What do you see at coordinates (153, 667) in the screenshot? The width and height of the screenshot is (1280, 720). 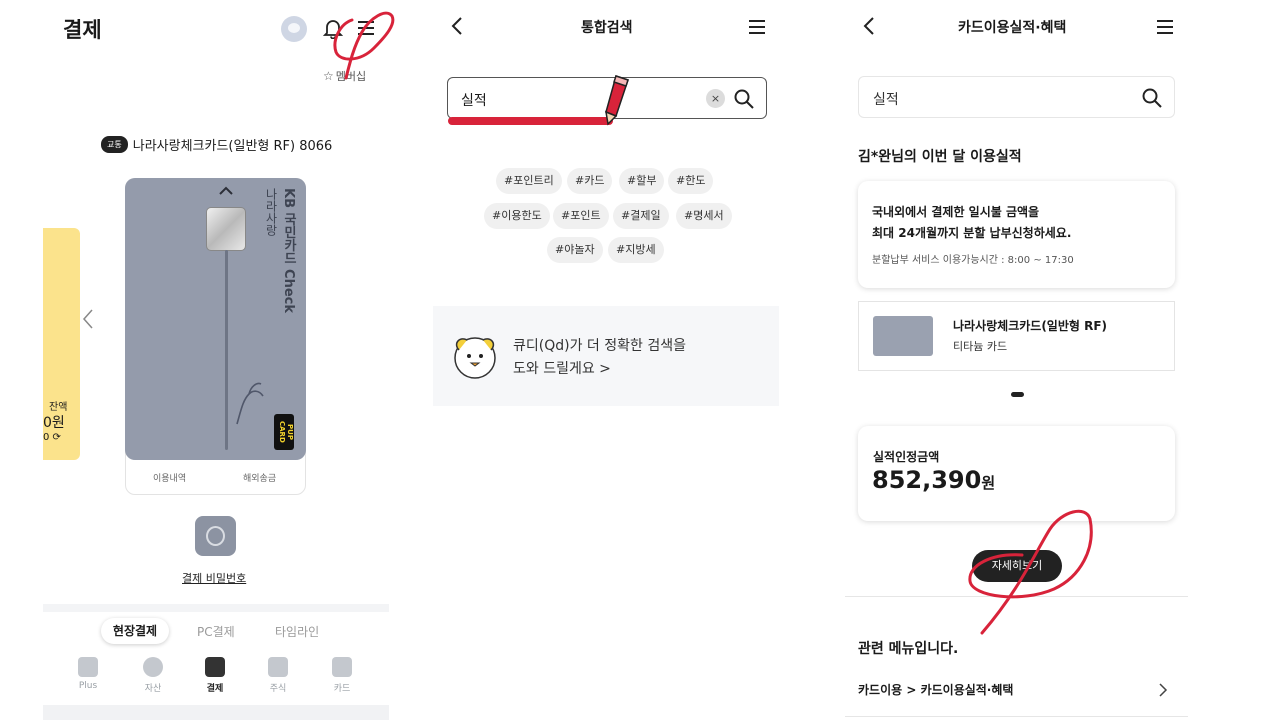 I see `pie-chart-icon` at bounding box center [153, 667].